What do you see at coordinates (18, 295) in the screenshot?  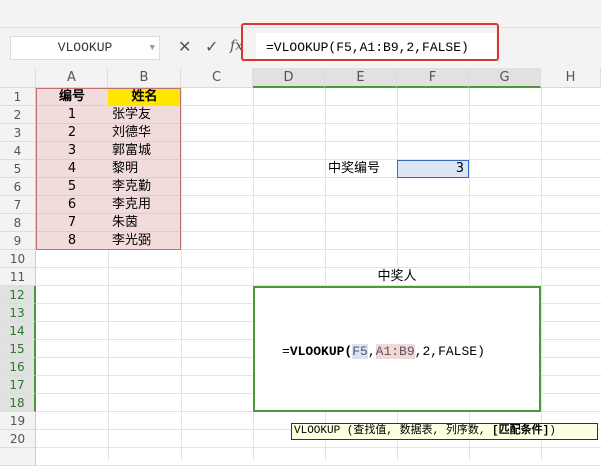 I see `row-header-12: 12` at bounding box center [18, 295].